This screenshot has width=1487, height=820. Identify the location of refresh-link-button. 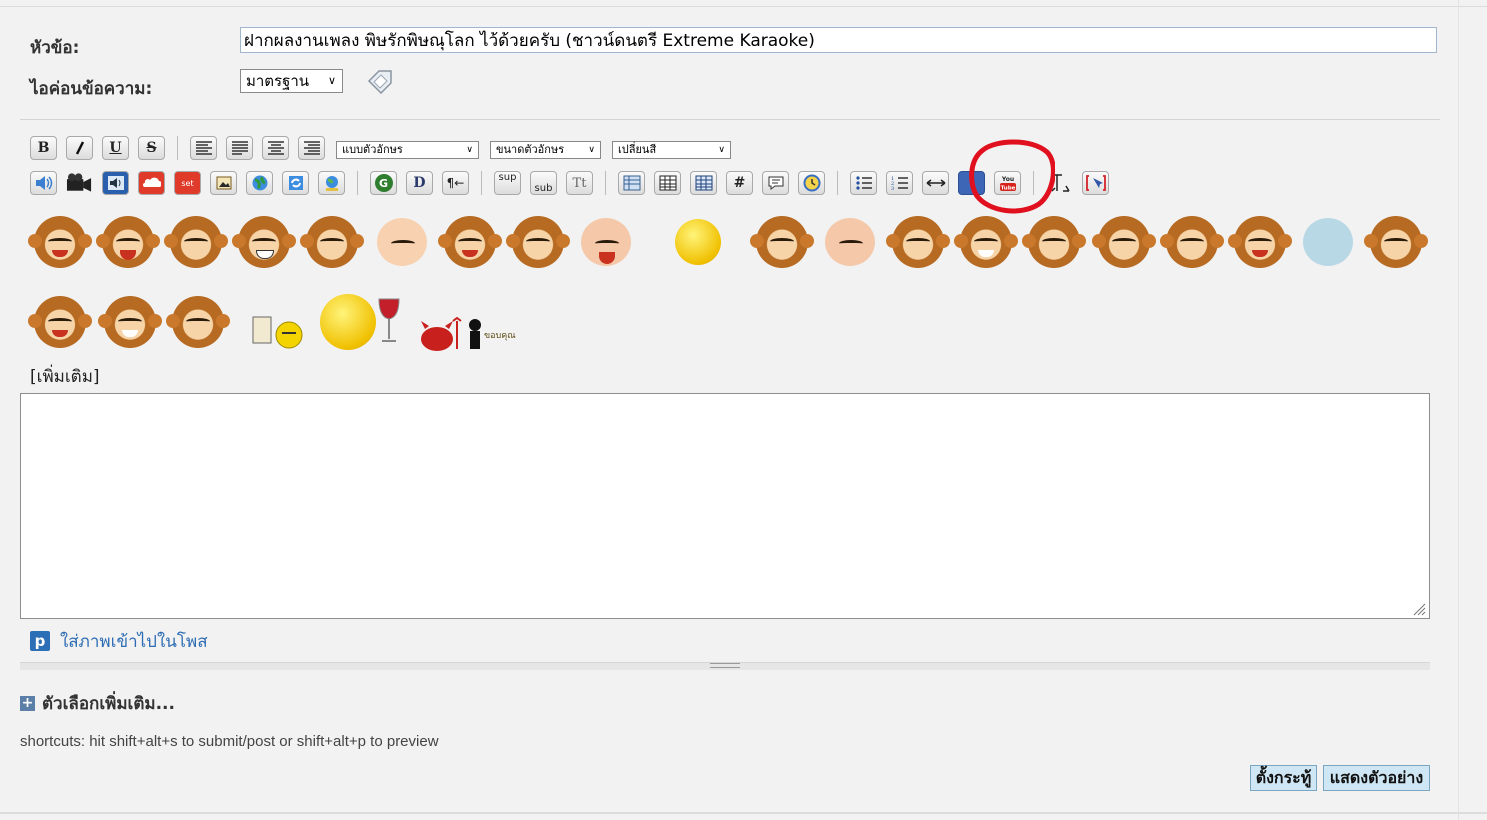
(295, 183).